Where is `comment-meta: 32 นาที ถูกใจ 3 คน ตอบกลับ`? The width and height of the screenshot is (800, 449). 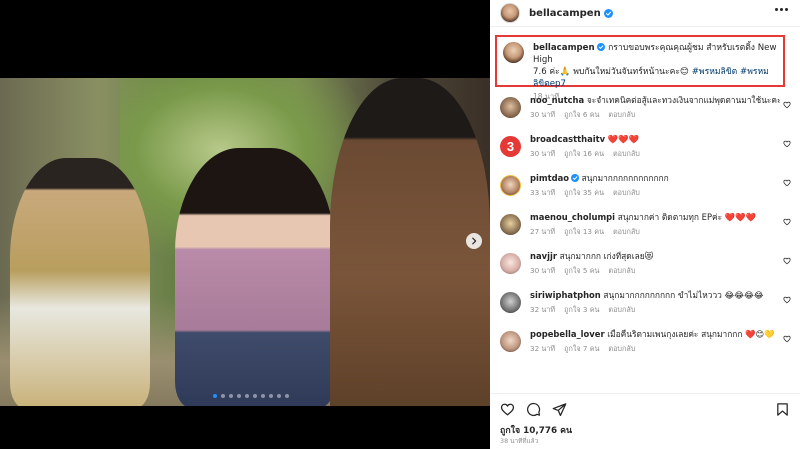
comment-meta: 32 นาที ถูกใจ 3 คน ตอบกลับ is located at coordinates (655, 310).